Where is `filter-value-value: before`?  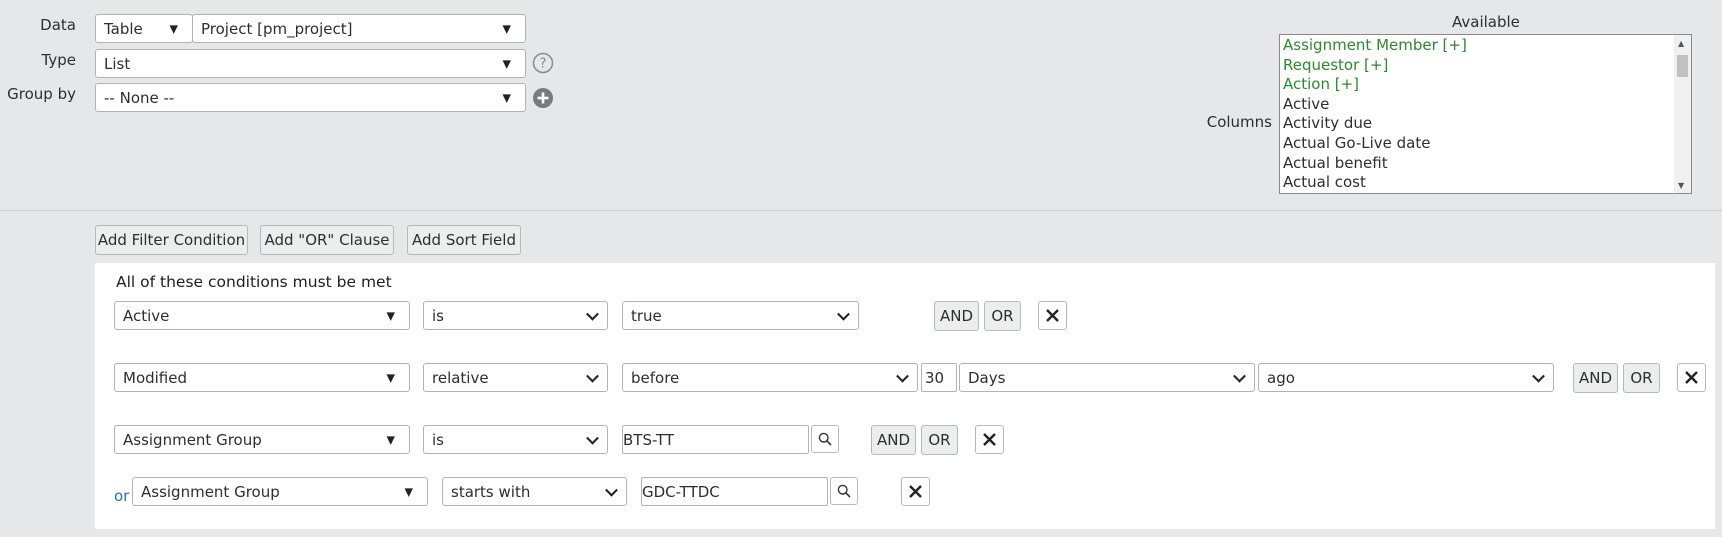 filter-value-value: before is located at coordinates (655, 377).